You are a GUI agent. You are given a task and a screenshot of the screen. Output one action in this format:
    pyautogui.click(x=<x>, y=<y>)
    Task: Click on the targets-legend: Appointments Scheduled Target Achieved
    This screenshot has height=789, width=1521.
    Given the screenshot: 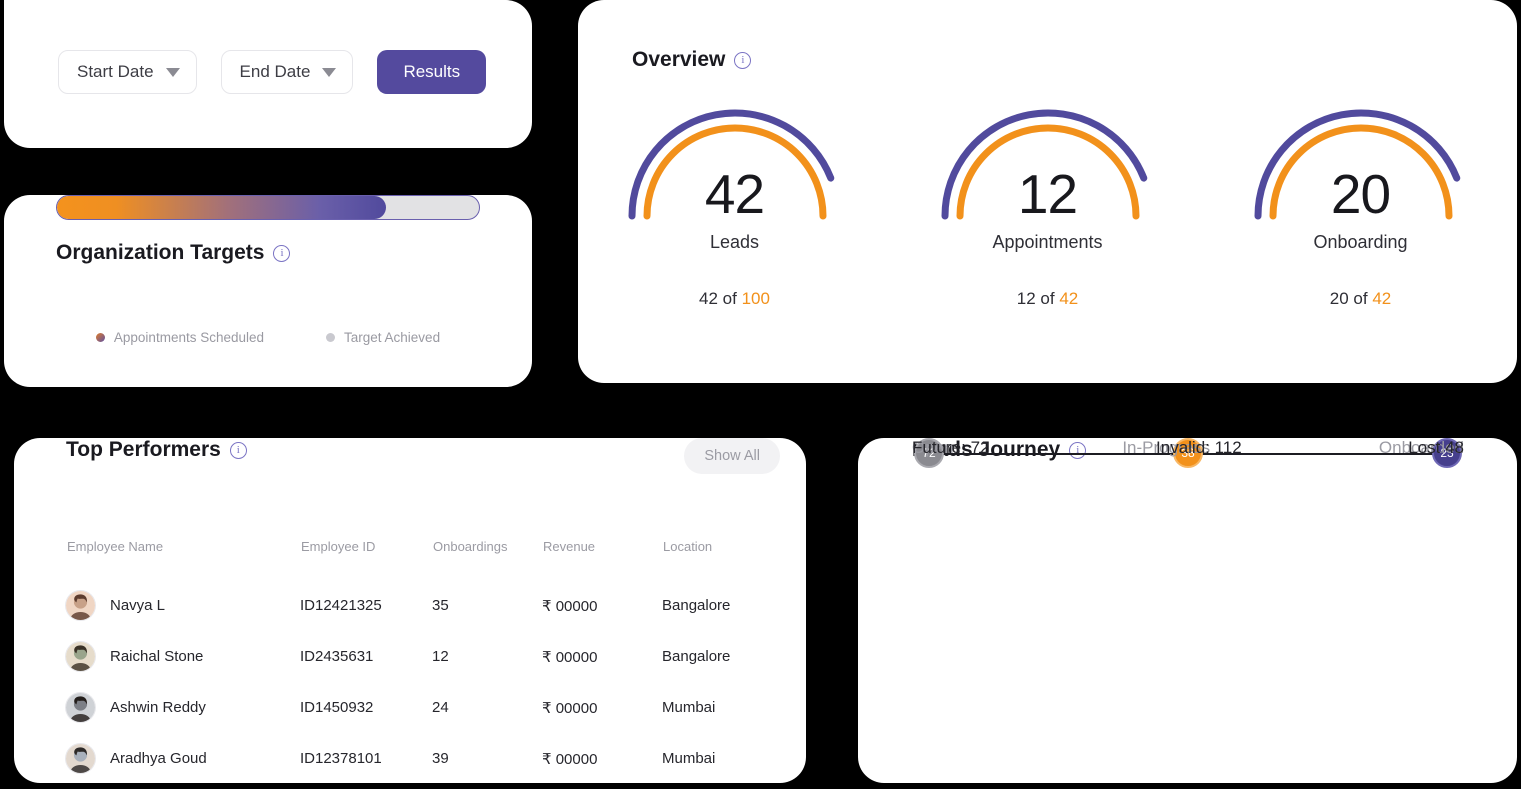 What is the action you would take?
    pyautogui.click(x=268, y=337)
    